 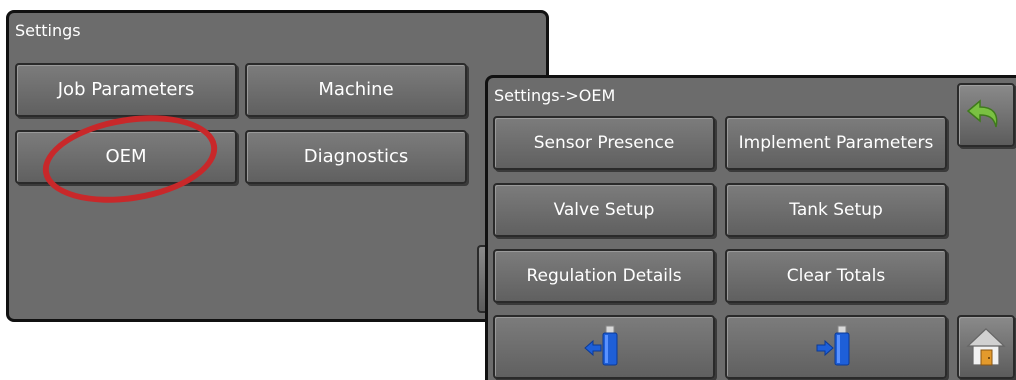 I want to click on job-parameters-button: Job Parameters, so click(x=126, y=90).